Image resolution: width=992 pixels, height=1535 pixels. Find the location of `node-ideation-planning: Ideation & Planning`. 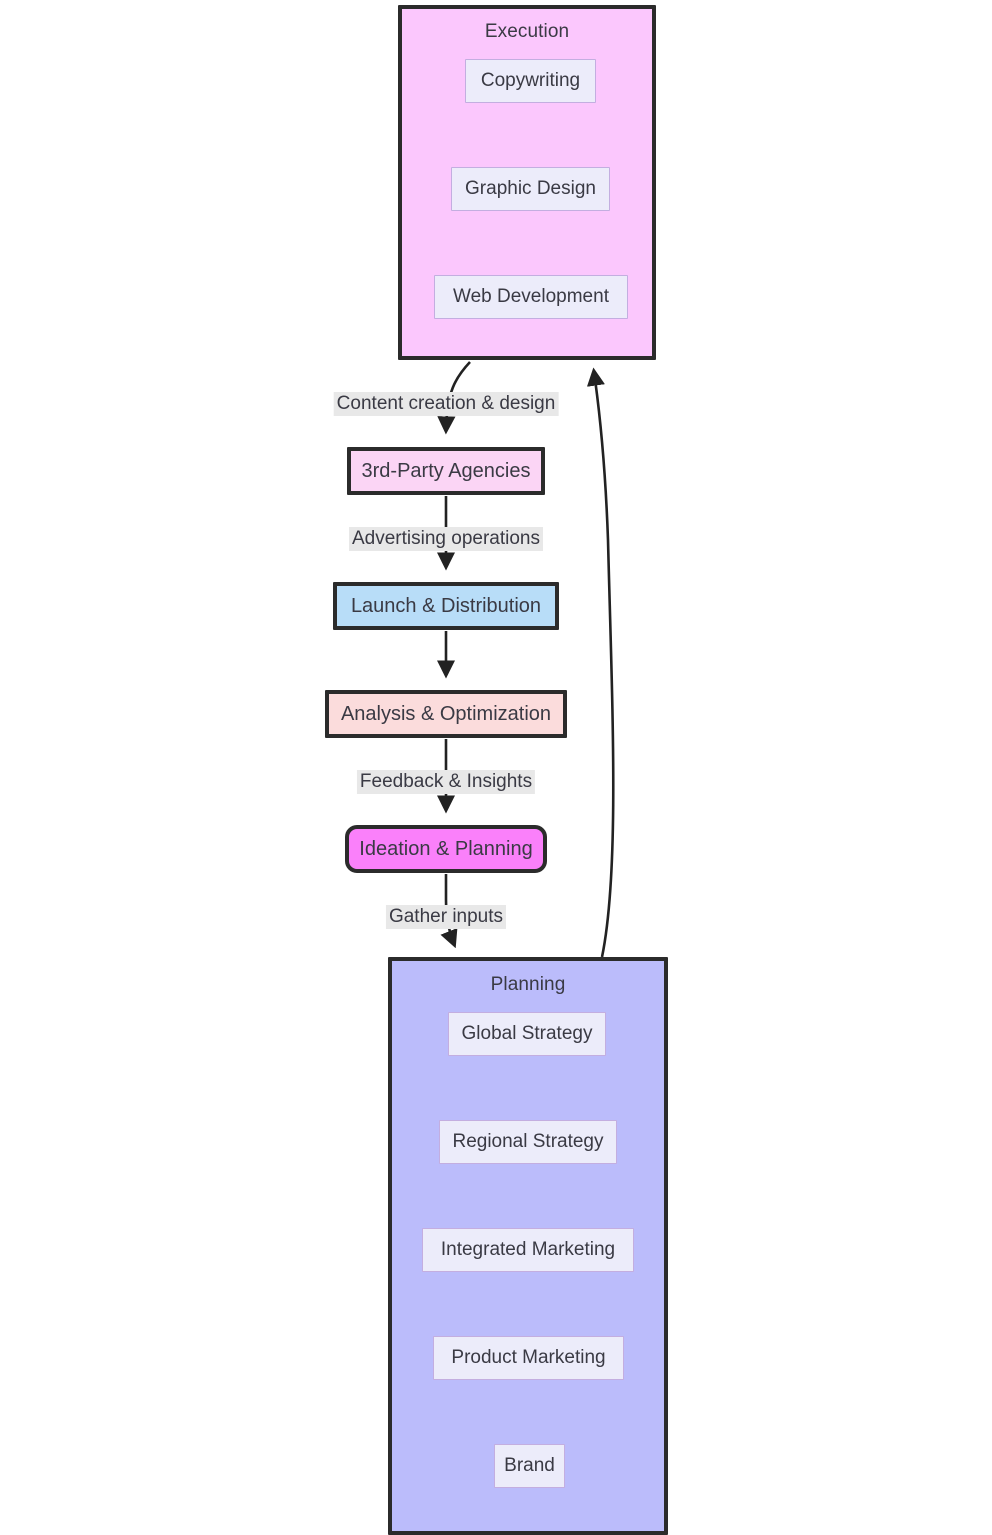

node-ideation-planning: Ideation & Planning is located at coordinates (446, 849).